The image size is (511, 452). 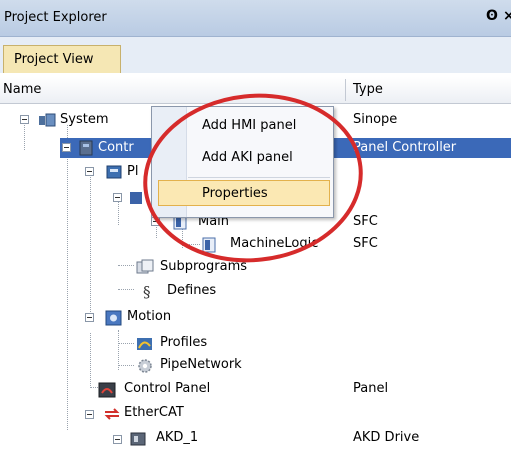 What do you see at coordinates (54, 59) in the screenshot?
I see `tab-label: Project View` at bounding box center [54, 59].